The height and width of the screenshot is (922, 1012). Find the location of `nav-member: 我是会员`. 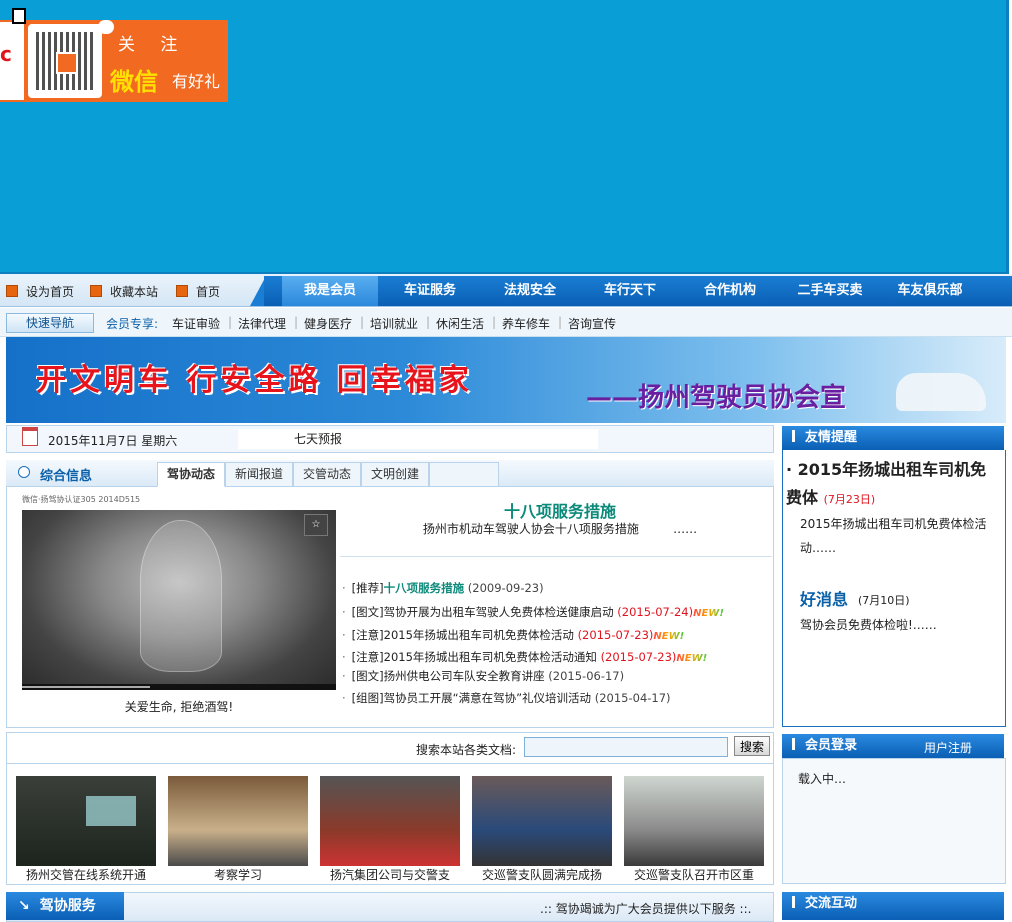

nav-member: 我是会员 is located at coordinates (330, 291).